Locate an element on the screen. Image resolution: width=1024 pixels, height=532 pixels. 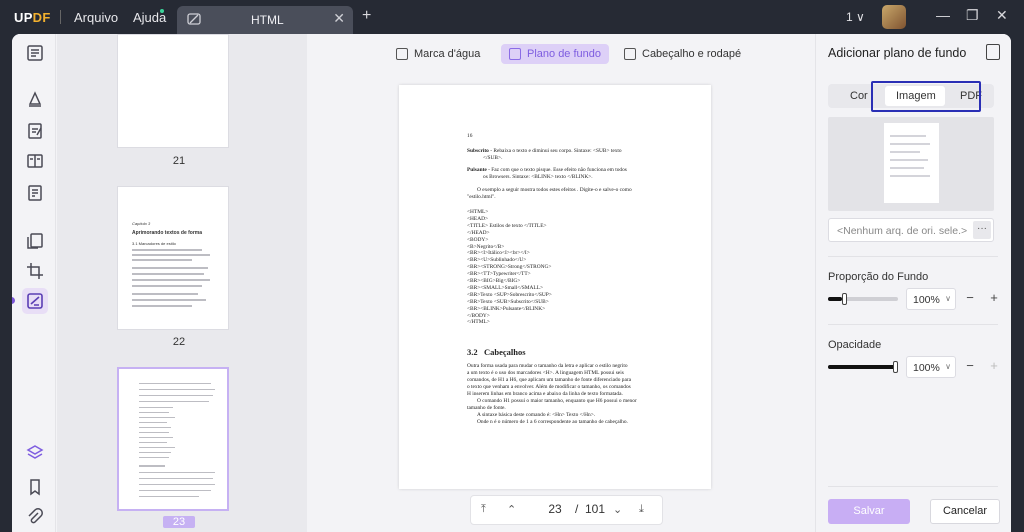
minimize-button: — is located at coordinates (943, 15).